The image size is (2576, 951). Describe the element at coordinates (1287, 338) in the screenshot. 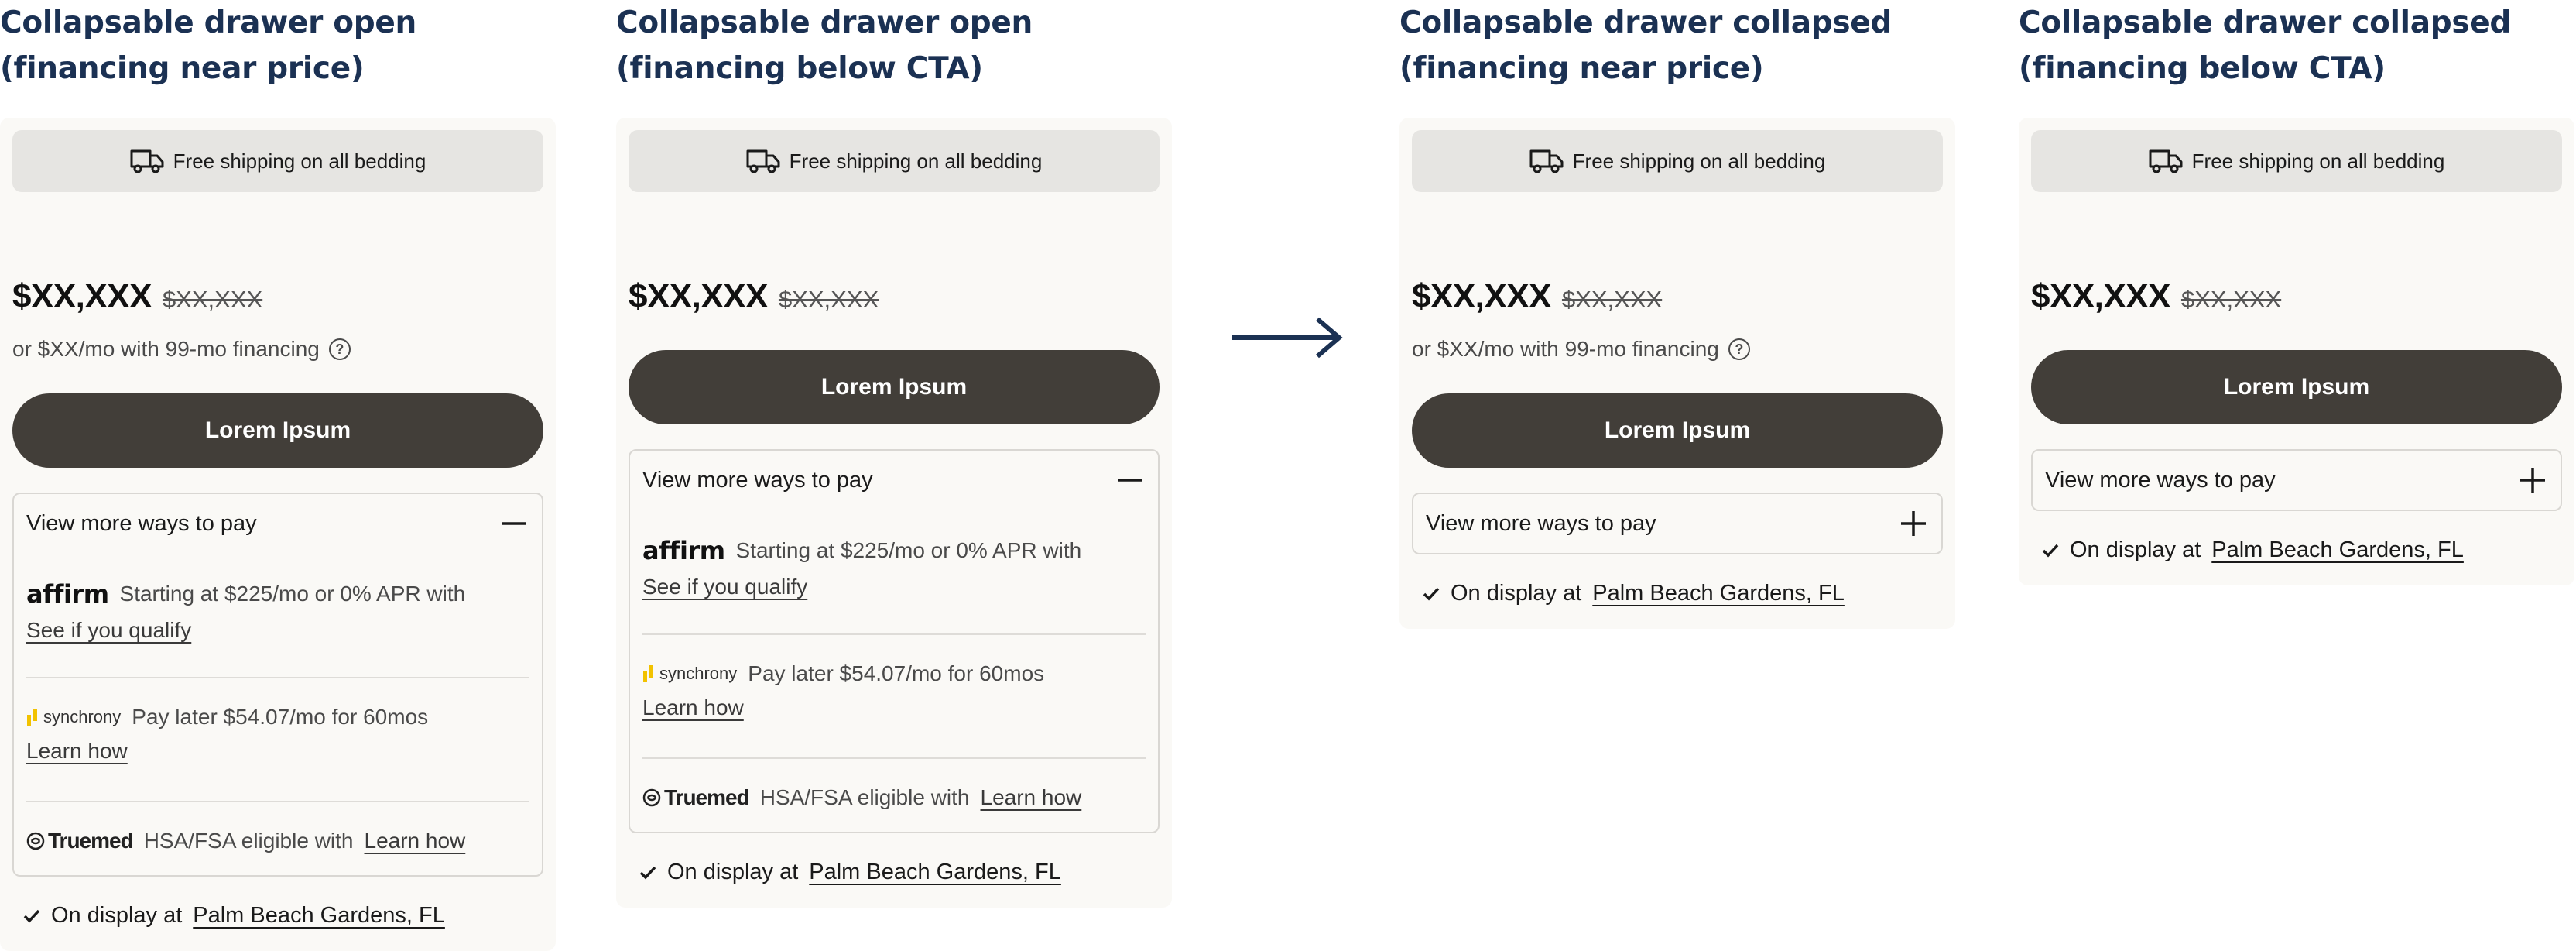

I see `arrow-right-icon` at that location.